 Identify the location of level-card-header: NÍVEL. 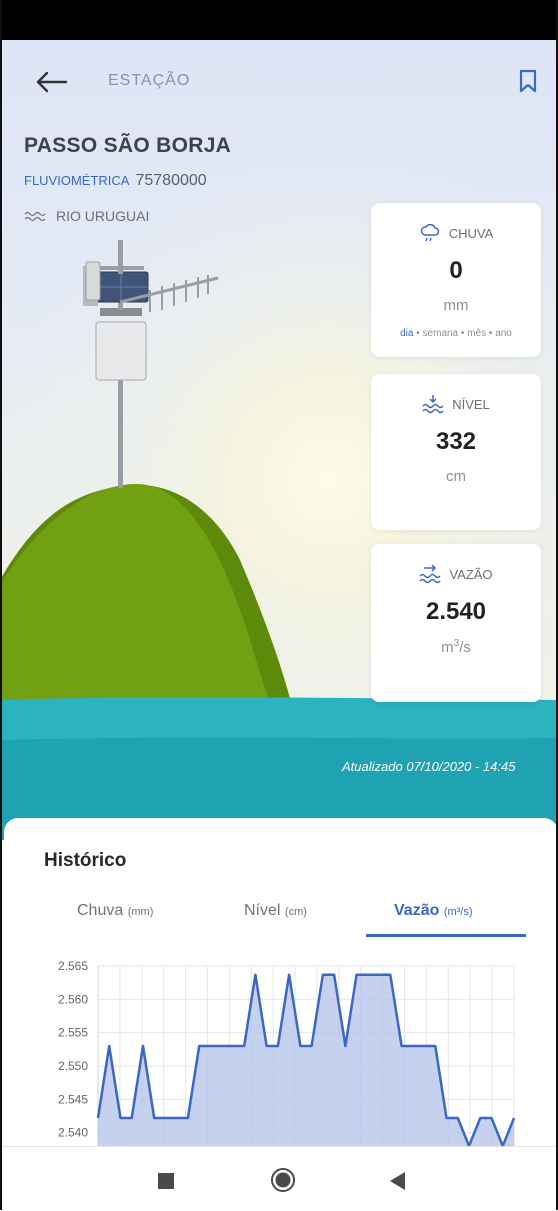
(456, 404).